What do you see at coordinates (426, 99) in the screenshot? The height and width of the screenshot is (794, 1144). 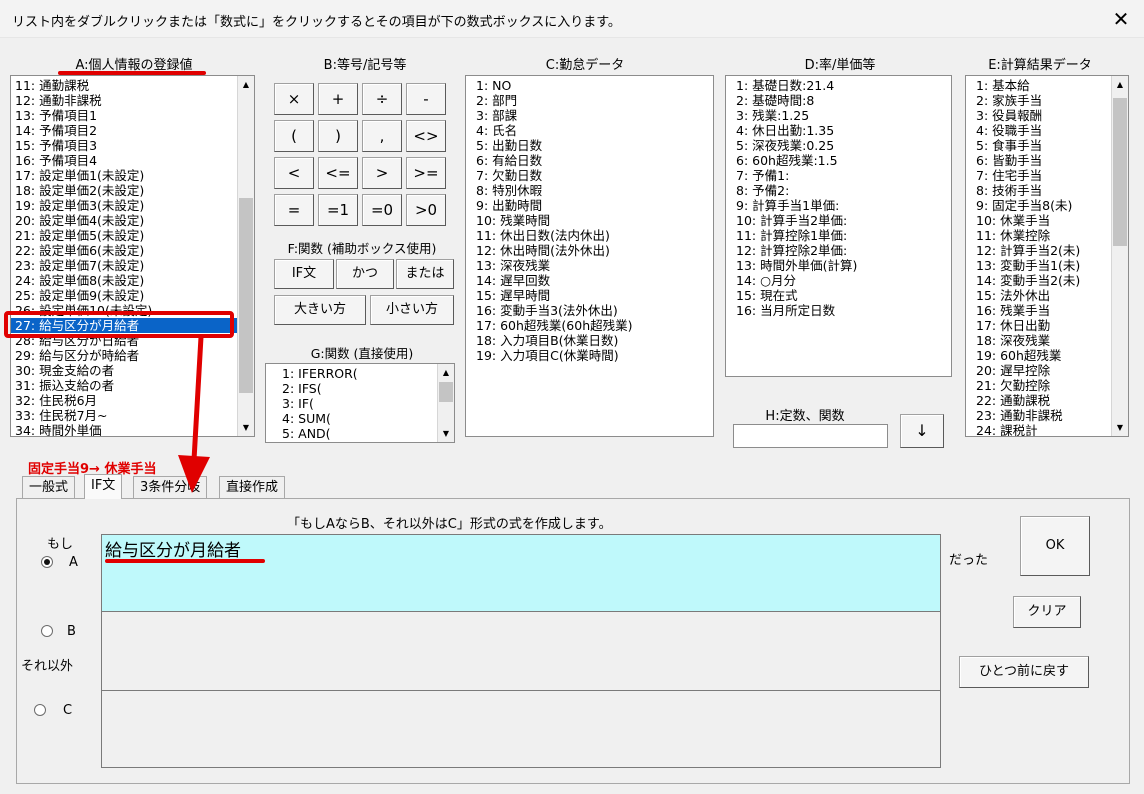 I see `minus-operator-button: -` at bounding box center [426, 99].